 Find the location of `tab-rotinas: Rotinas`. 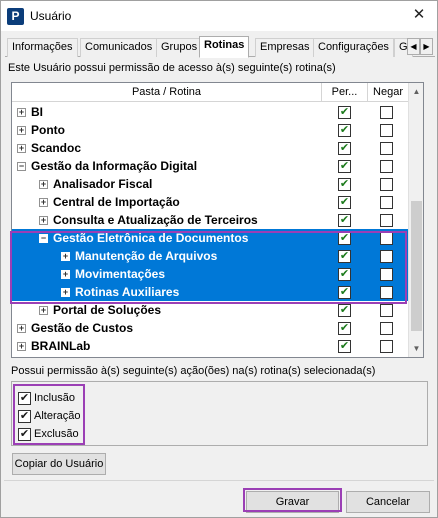

tab-rotinas: Rotinas is located at coordinates (224, 47).